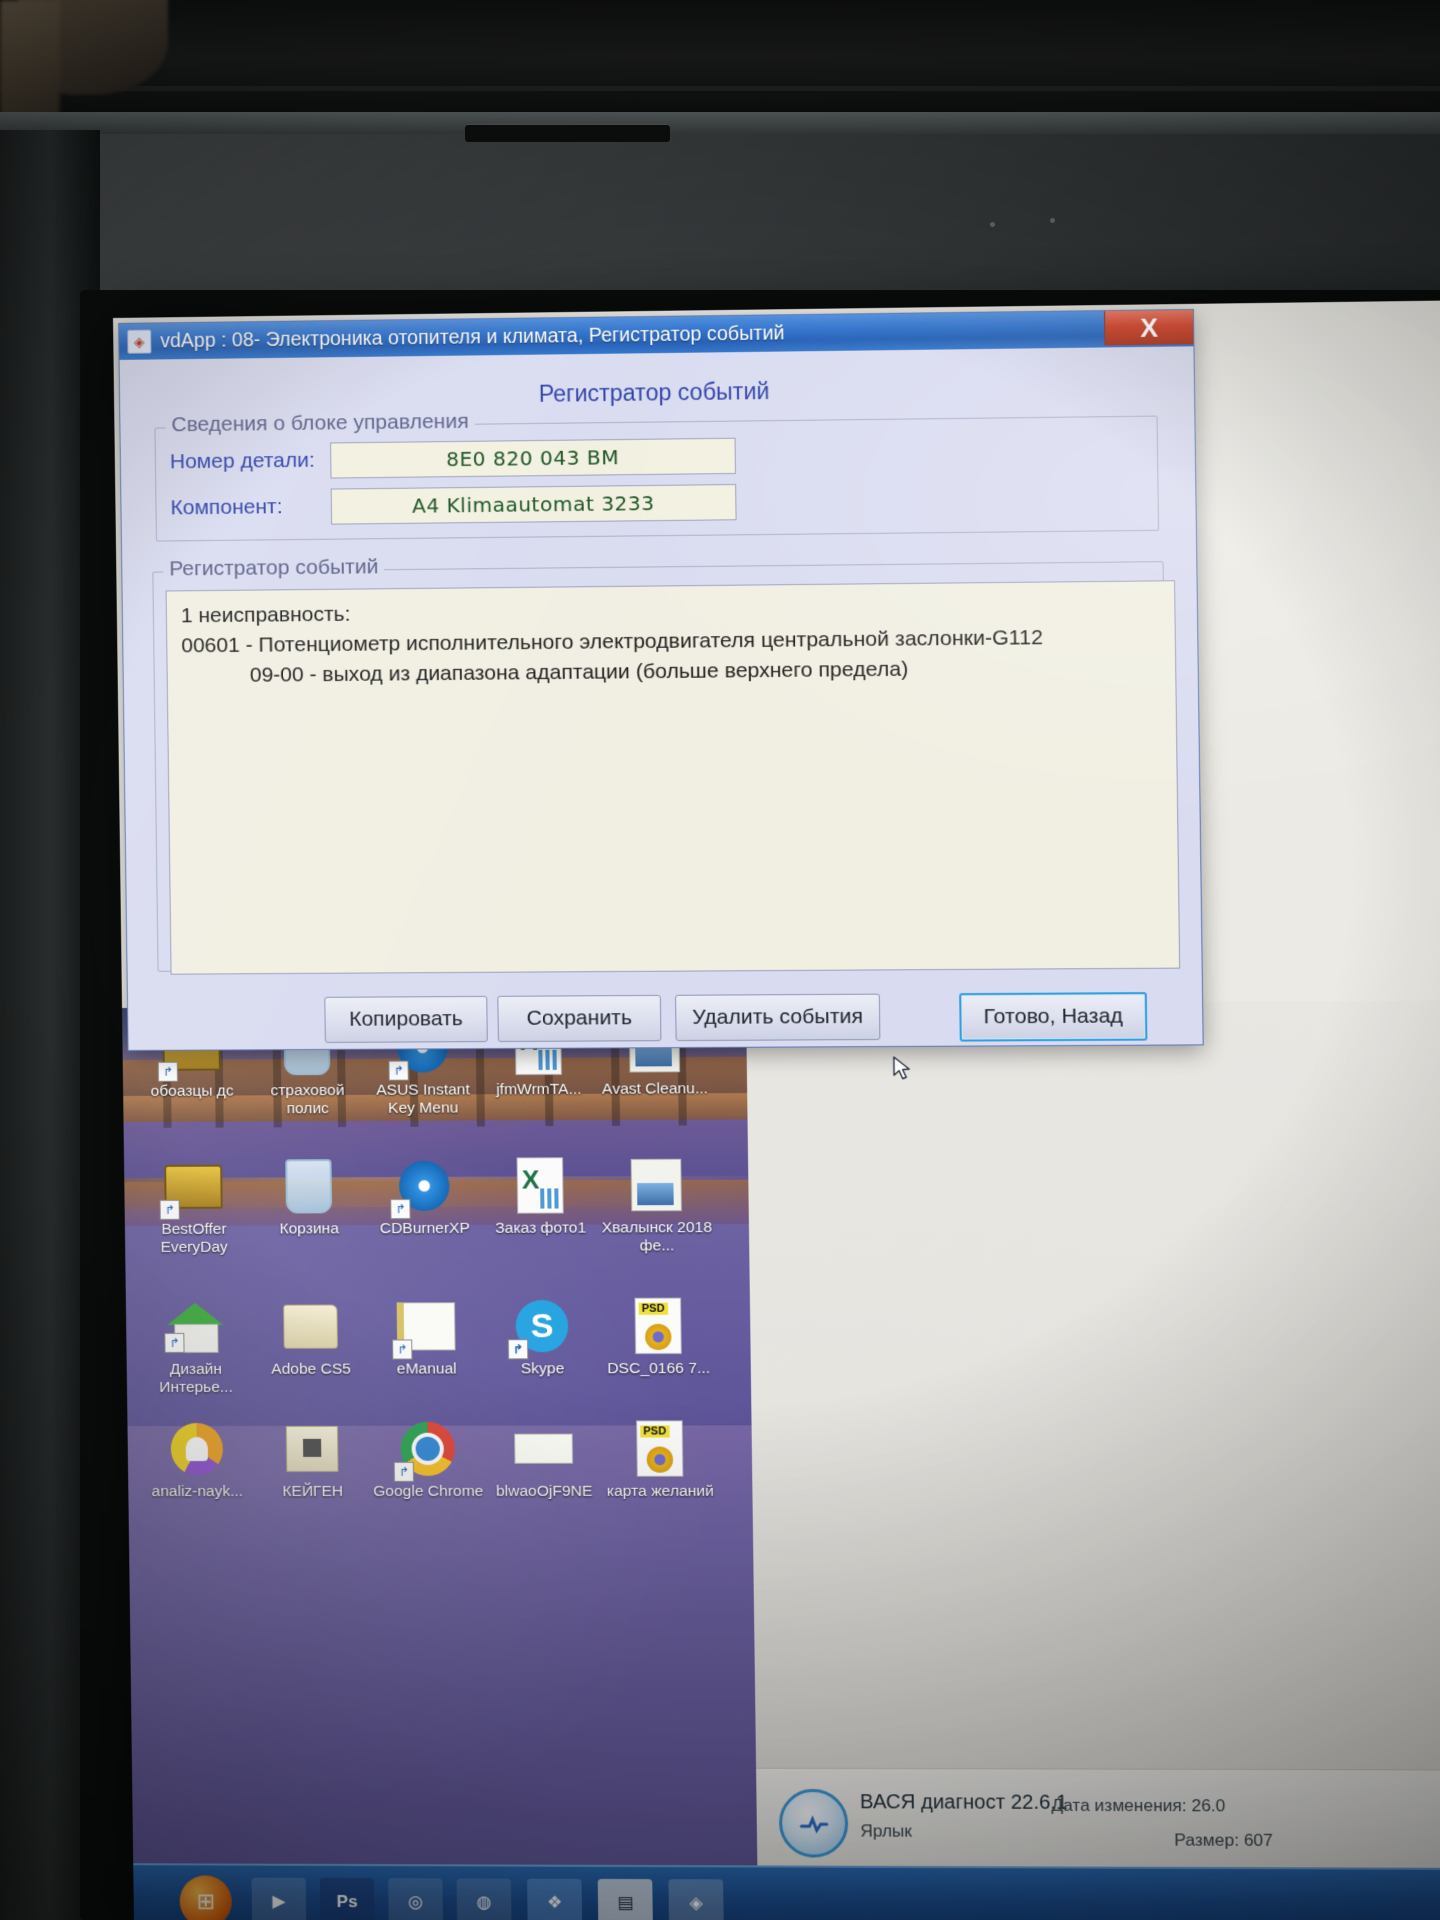 The width and height of the screenshot is (1440, 1920). What do you see at coordinates (1052, 220) in the screenshot?
I see `camera-dot` at bounding box center [1052, 220].